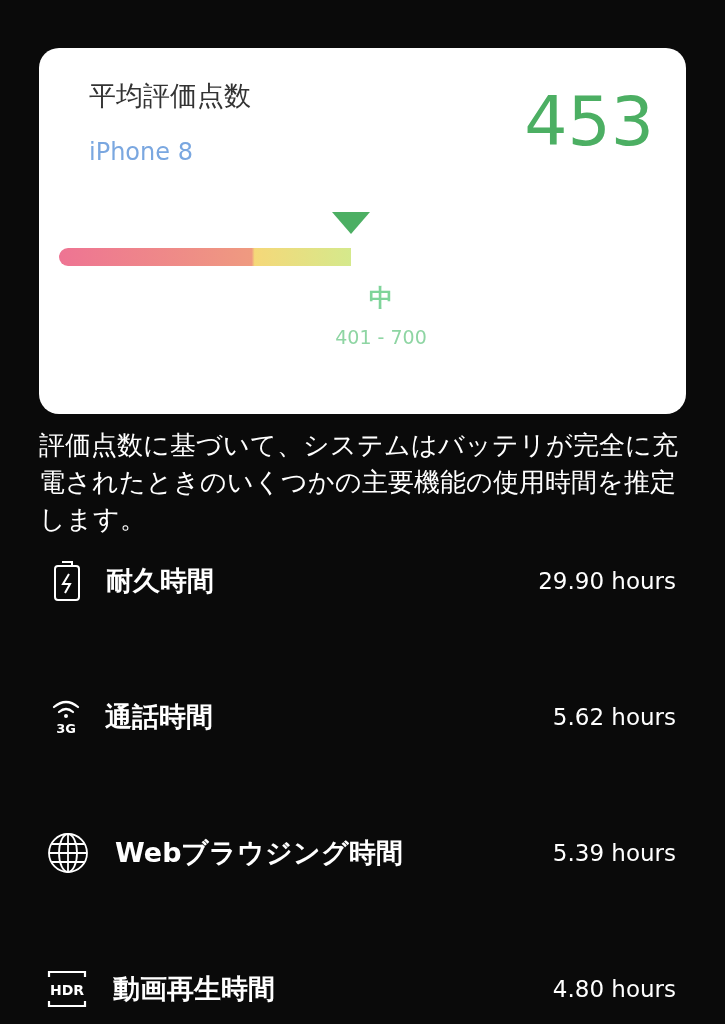  Describe the element at coordinates (381, 337) in the screenshot. I see `score-range: 401 - 700` at that location.